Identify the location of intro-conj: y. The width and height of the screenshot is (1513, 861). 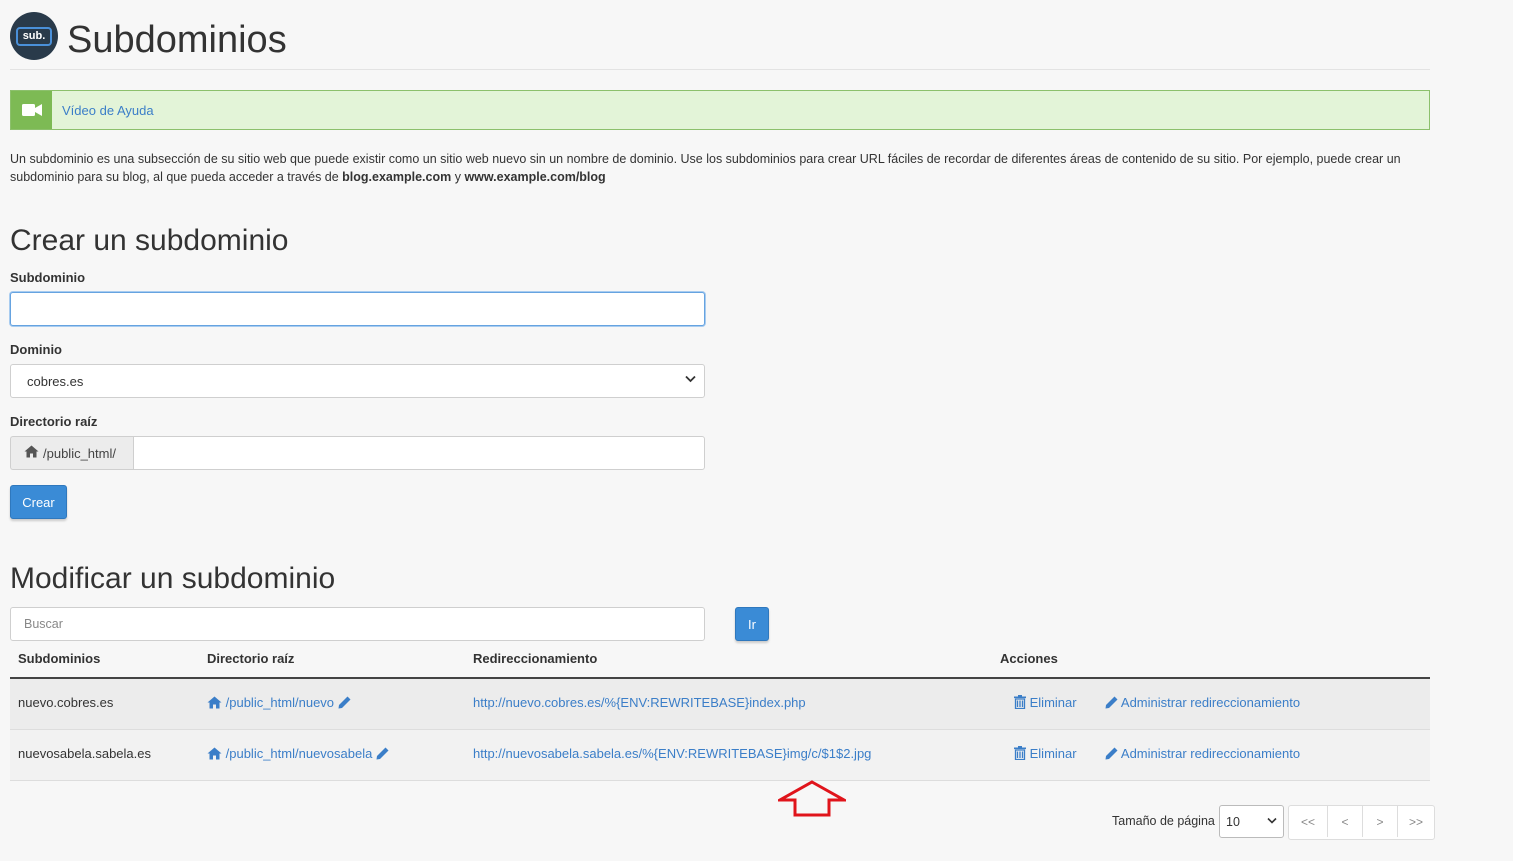
(458, 177).